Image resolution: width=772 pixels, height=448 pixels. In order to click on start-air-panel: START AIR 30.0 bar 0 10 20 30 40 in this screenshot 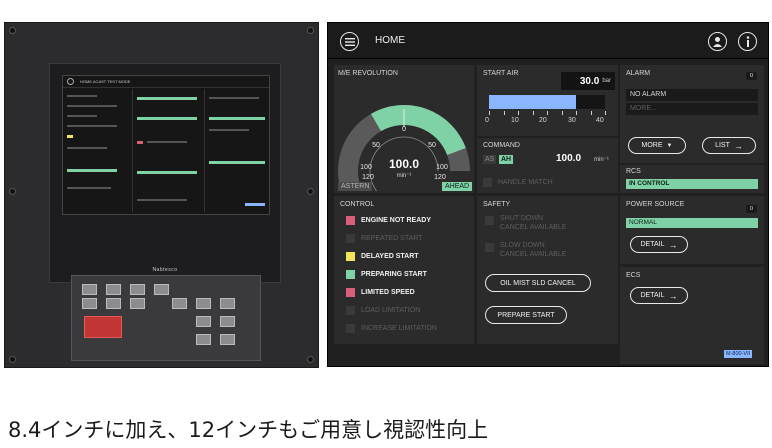, I will do `click(547, 100)`.